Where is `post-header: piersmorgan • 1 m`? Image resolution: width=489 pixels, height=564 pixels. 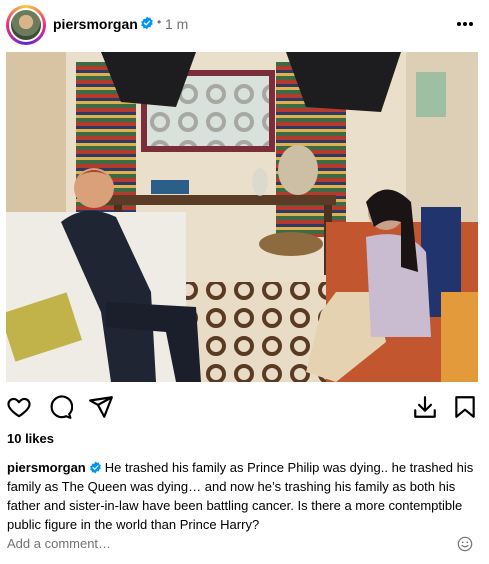 post-header: piersmorgan • 1 m is located at coordinates (244, 25).